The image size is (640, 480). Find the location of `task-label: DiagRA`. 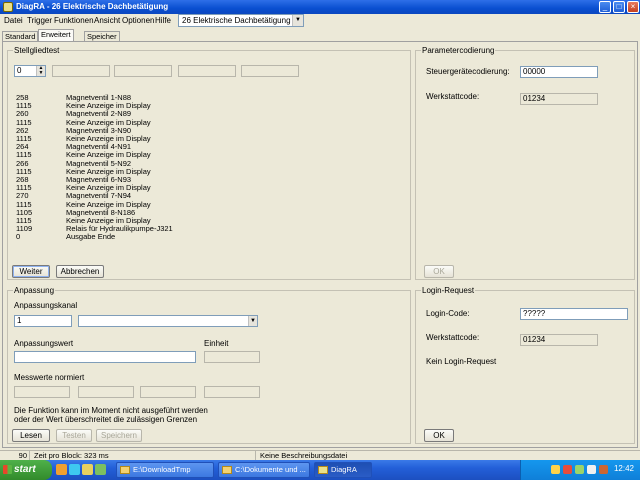

task-label: DiagRA is located at coordinates (344, 469).